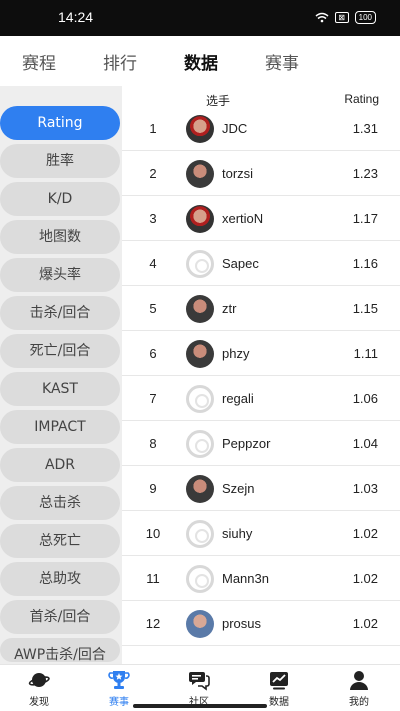  Describe the element at coordinates (246, 443) in the screenshot. I see `player-name: Peppzor` at that location.